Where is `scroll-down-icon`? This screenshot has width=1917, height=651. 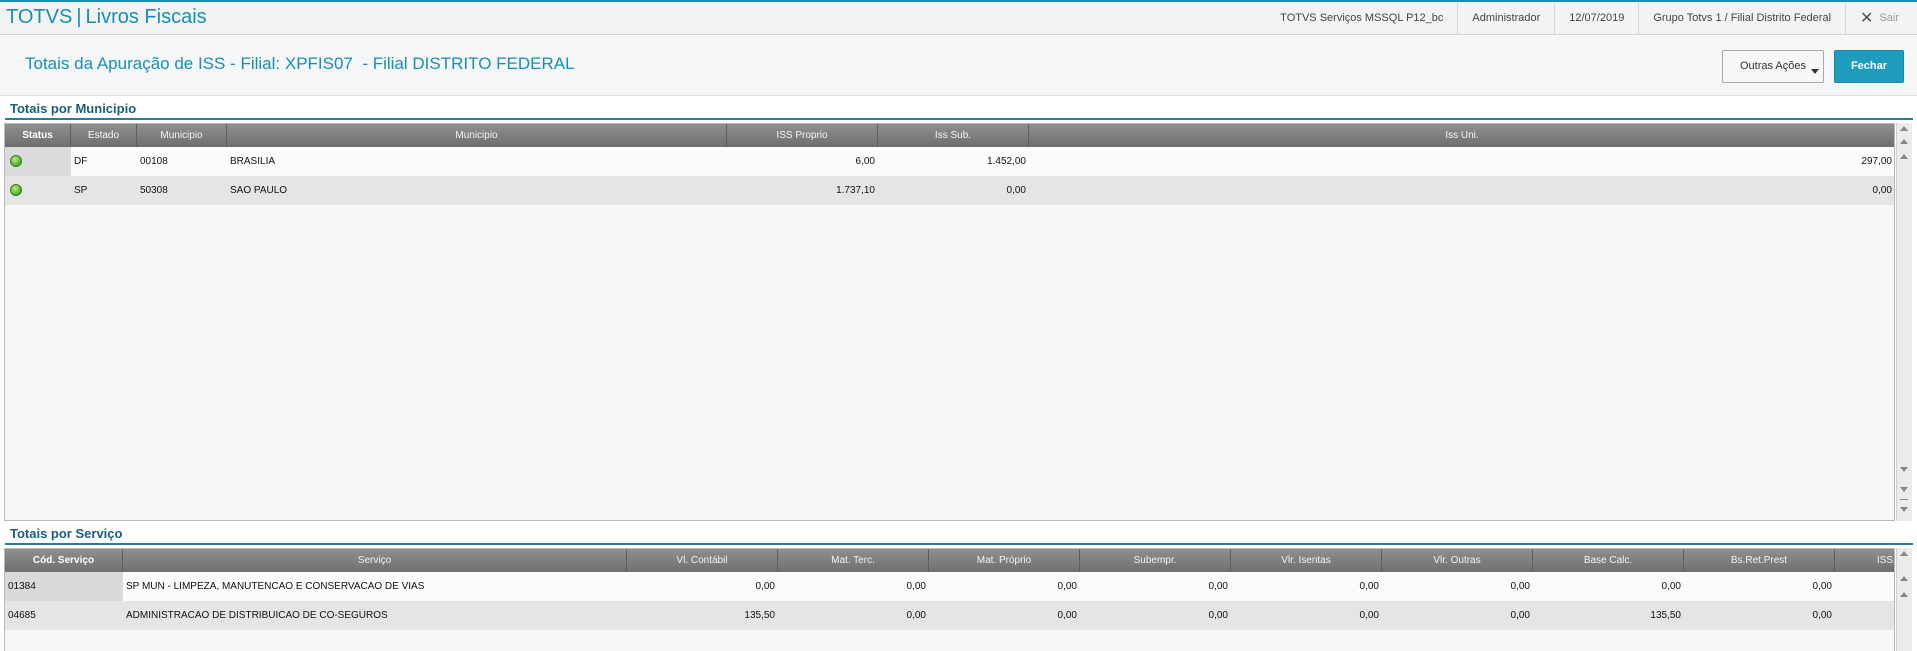
scroll-down-icon is located at coordinates (1904, 469).